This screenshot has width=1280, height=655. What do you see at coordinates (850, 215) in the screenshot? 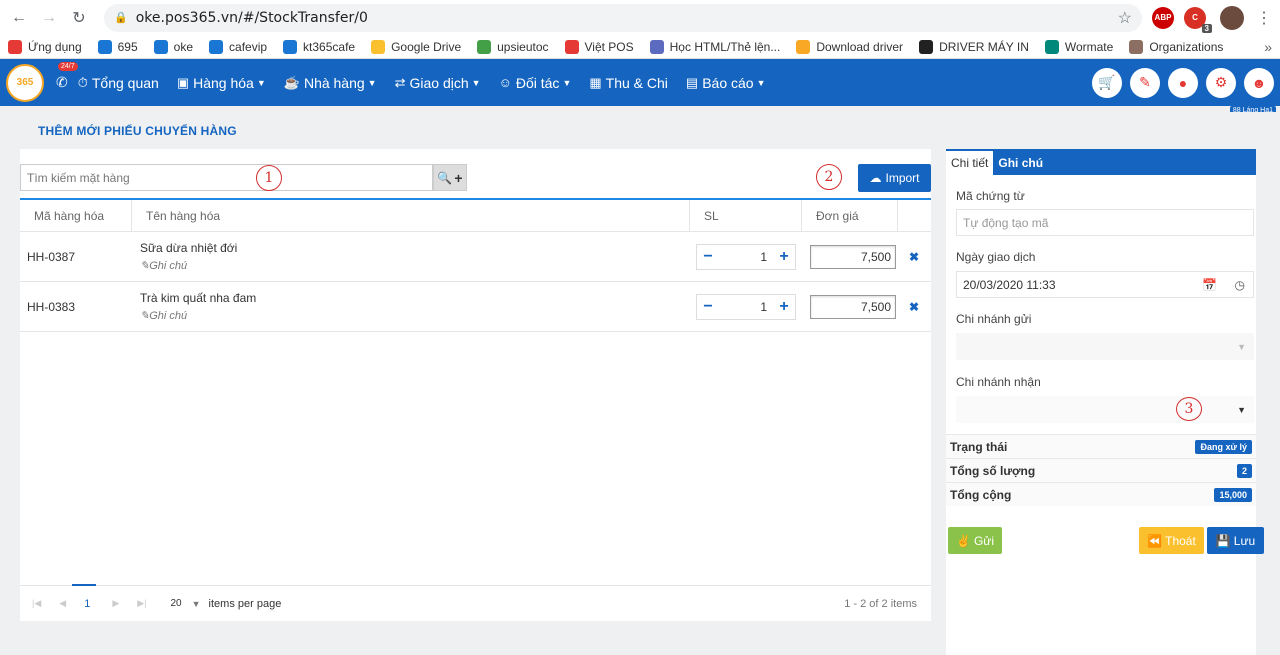
I see `col-price: Đơn giá` at bounding box center [850, 215].